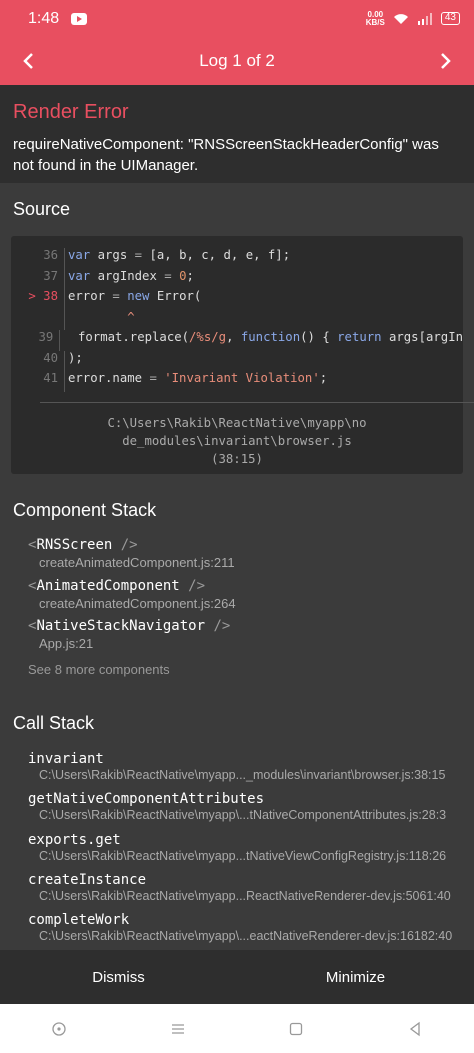 This screenshot has width=474, height=1053. I want to click on code-line: 36 var args = [a, b, c, d, e, f];, so click(237, 258).